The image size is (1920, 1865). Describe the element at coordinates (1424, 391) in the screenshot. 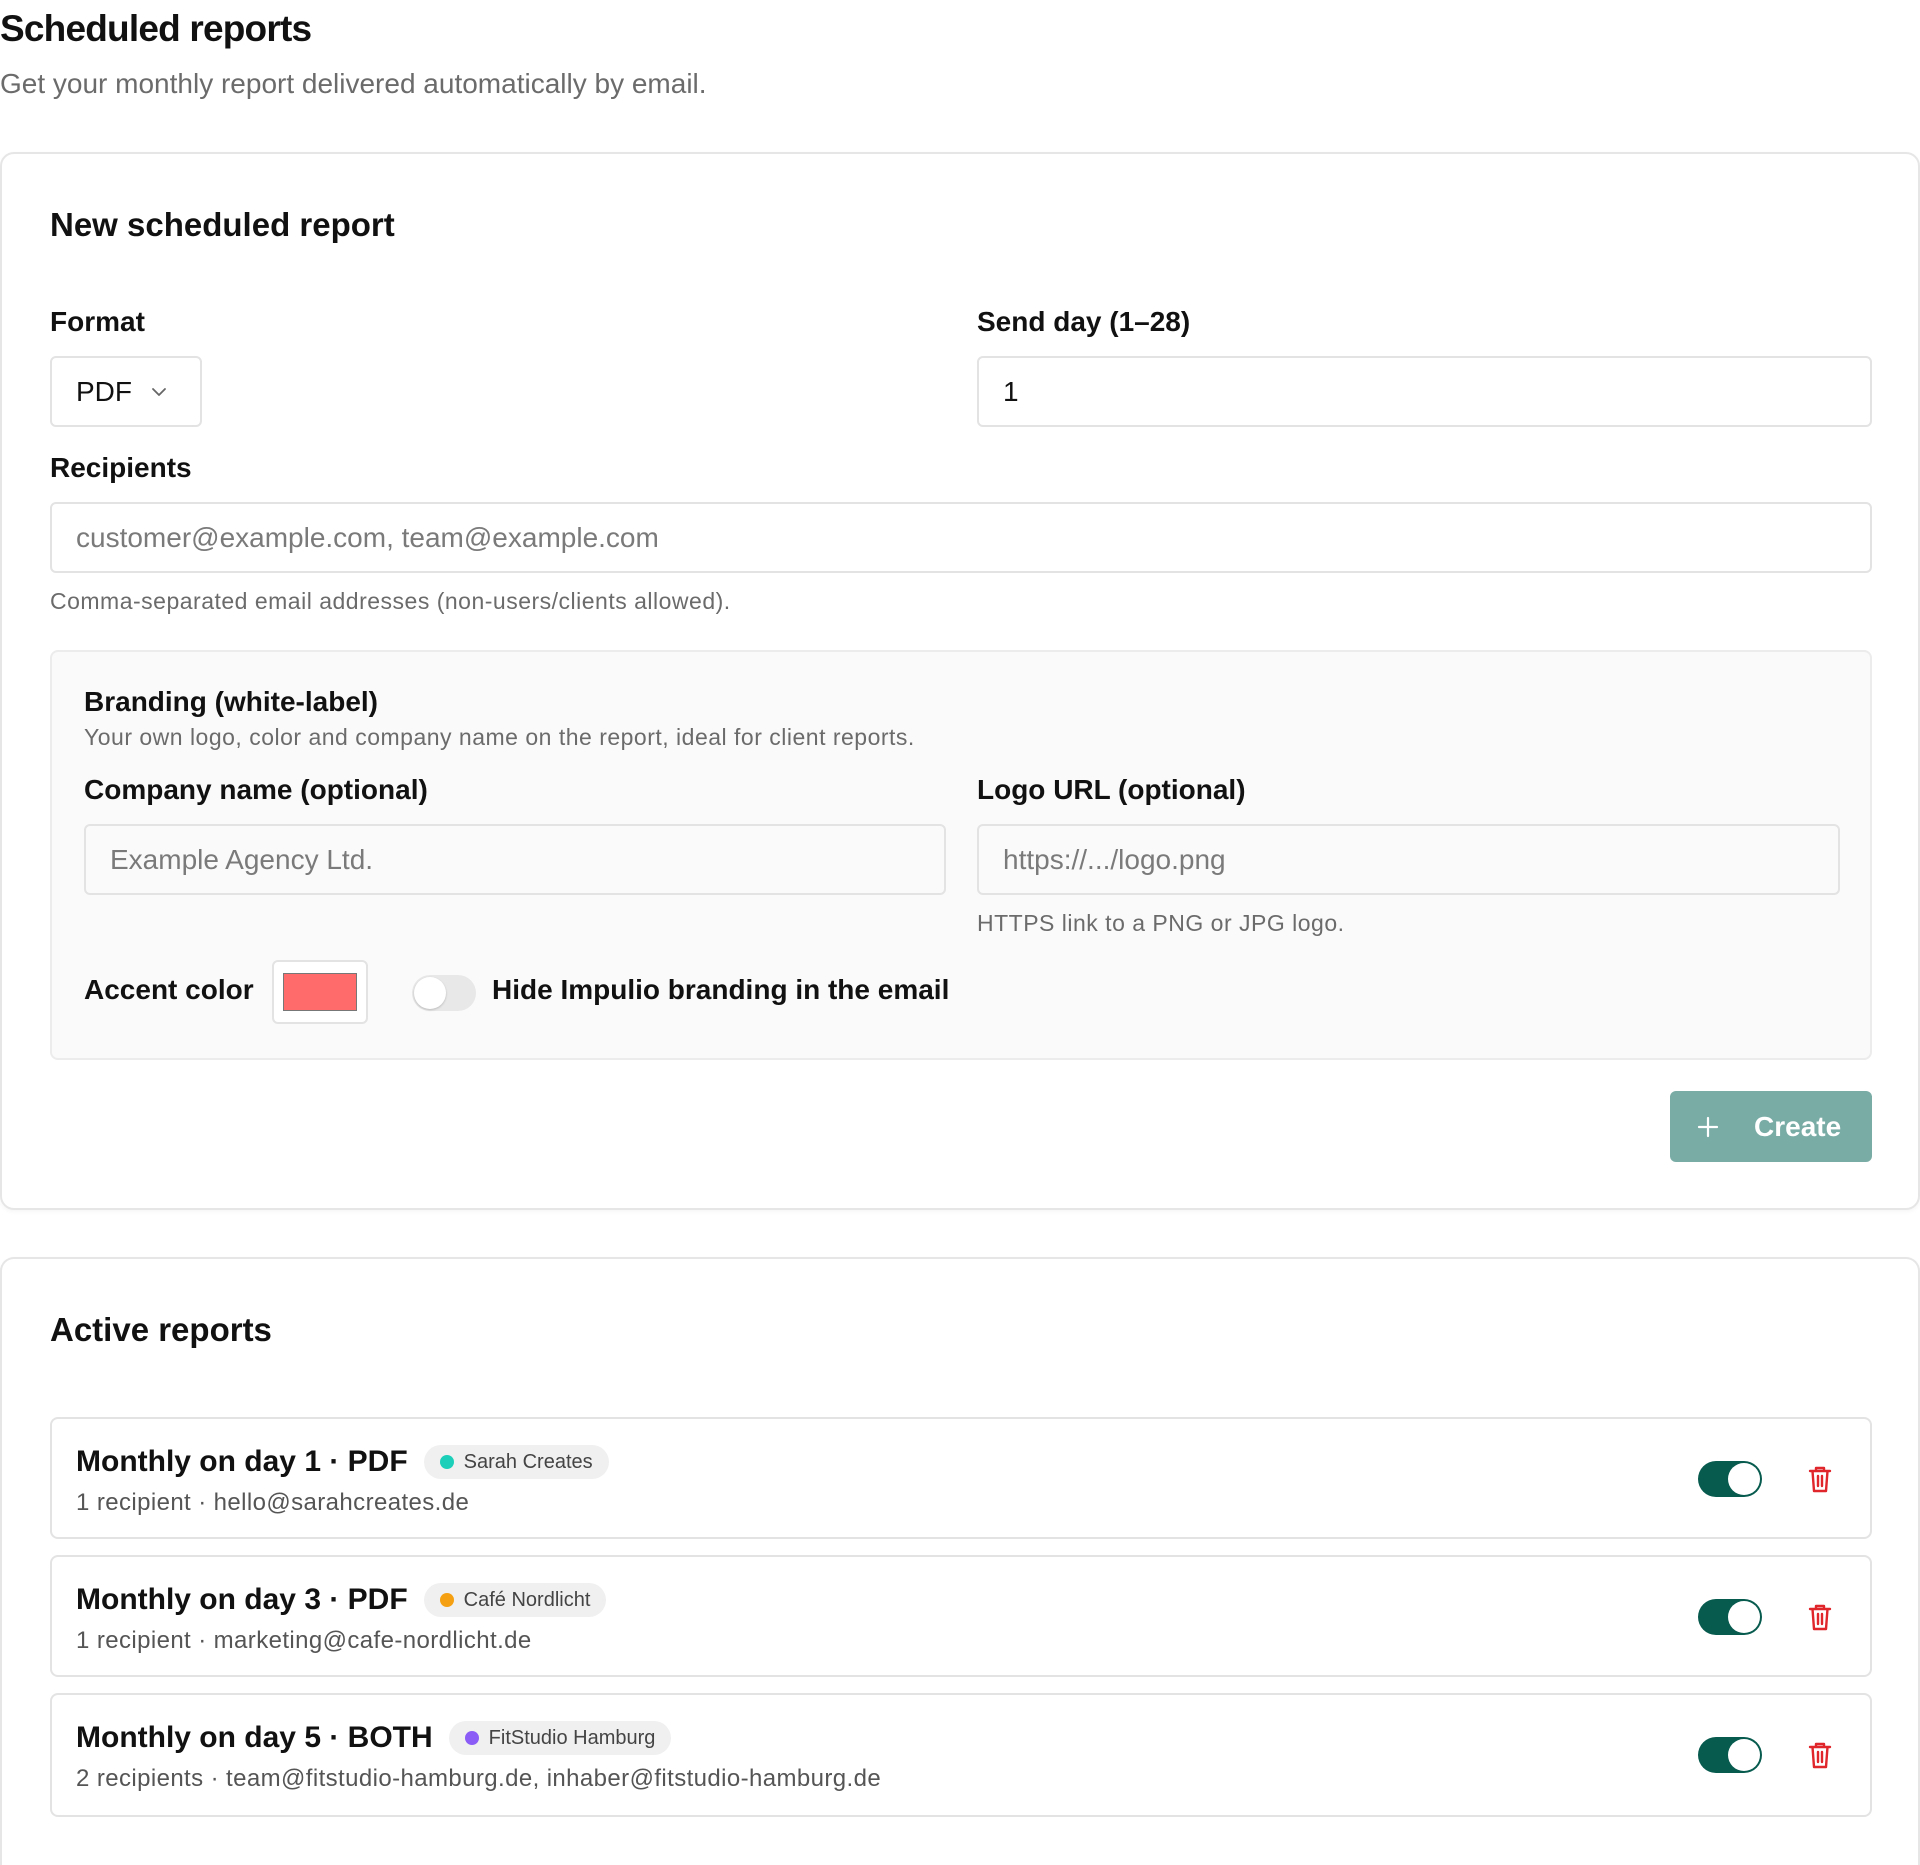

I see `send-day-input: 1` at that location.